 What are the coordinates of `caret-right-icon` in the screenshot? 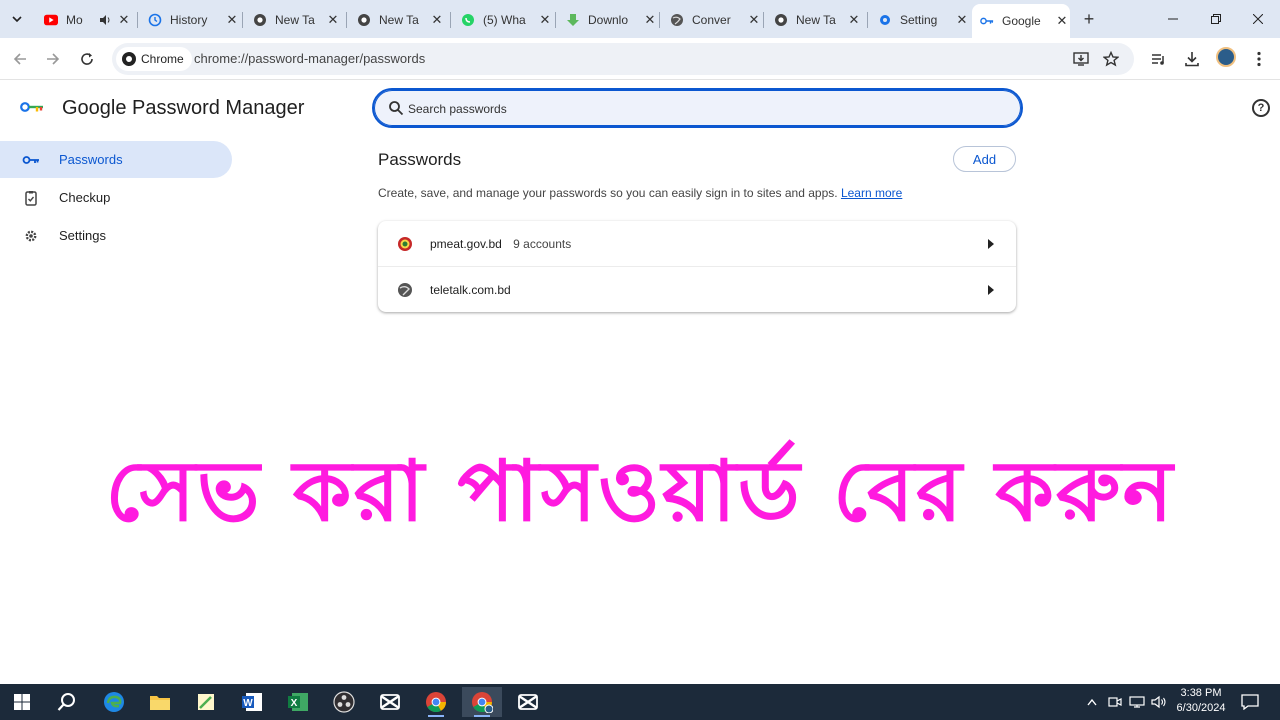 It's located at (991, 243).